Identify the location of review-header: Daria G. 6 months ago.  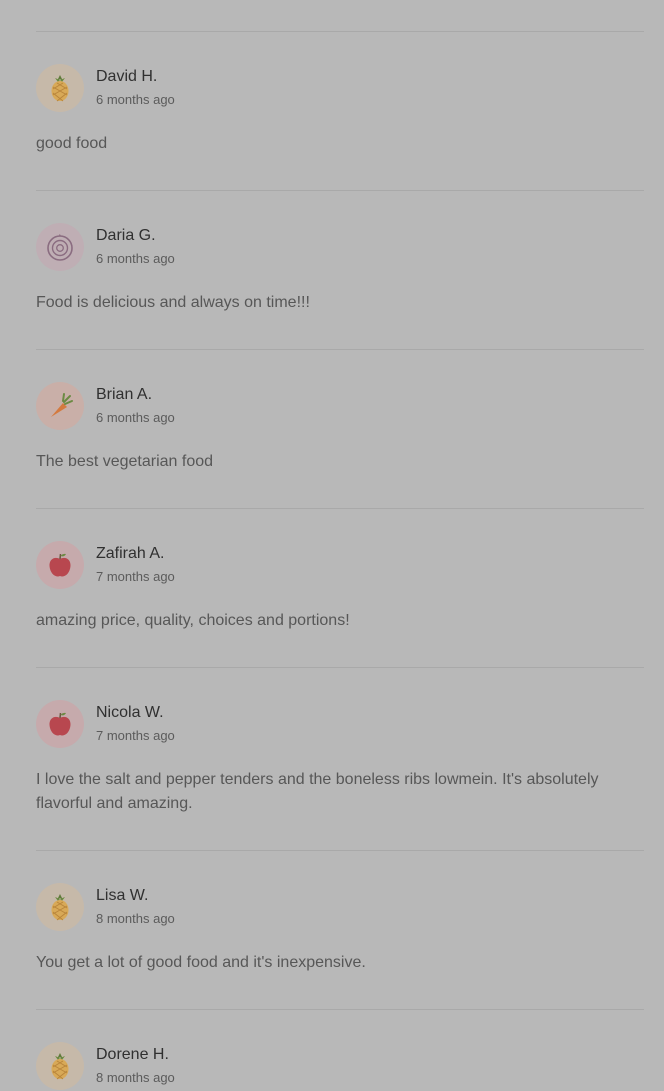
(340, 247).